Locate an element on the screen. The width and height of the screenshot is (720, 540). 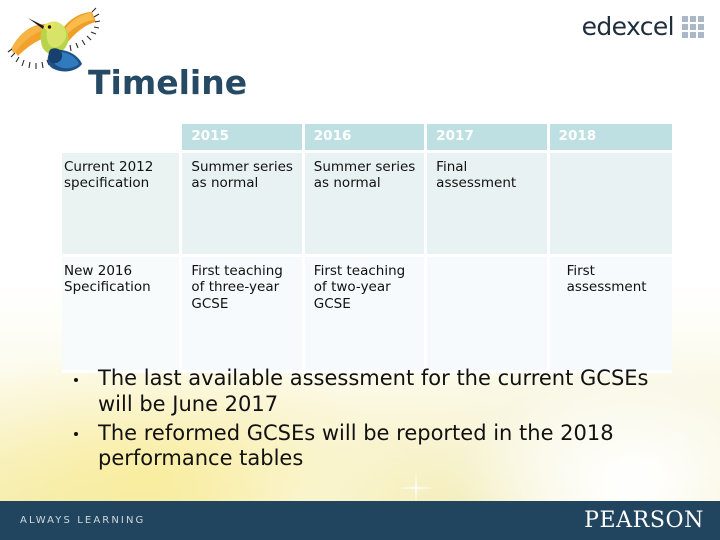
pearson-wordmark: PEARSON is located at coordinates (644, 520).